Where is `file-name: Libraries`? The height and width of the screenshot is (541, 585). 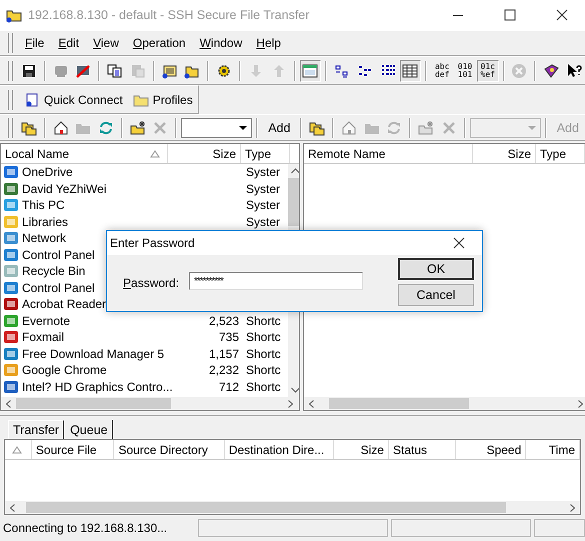 file-name: Libraries is located at coordinates (45, 221).